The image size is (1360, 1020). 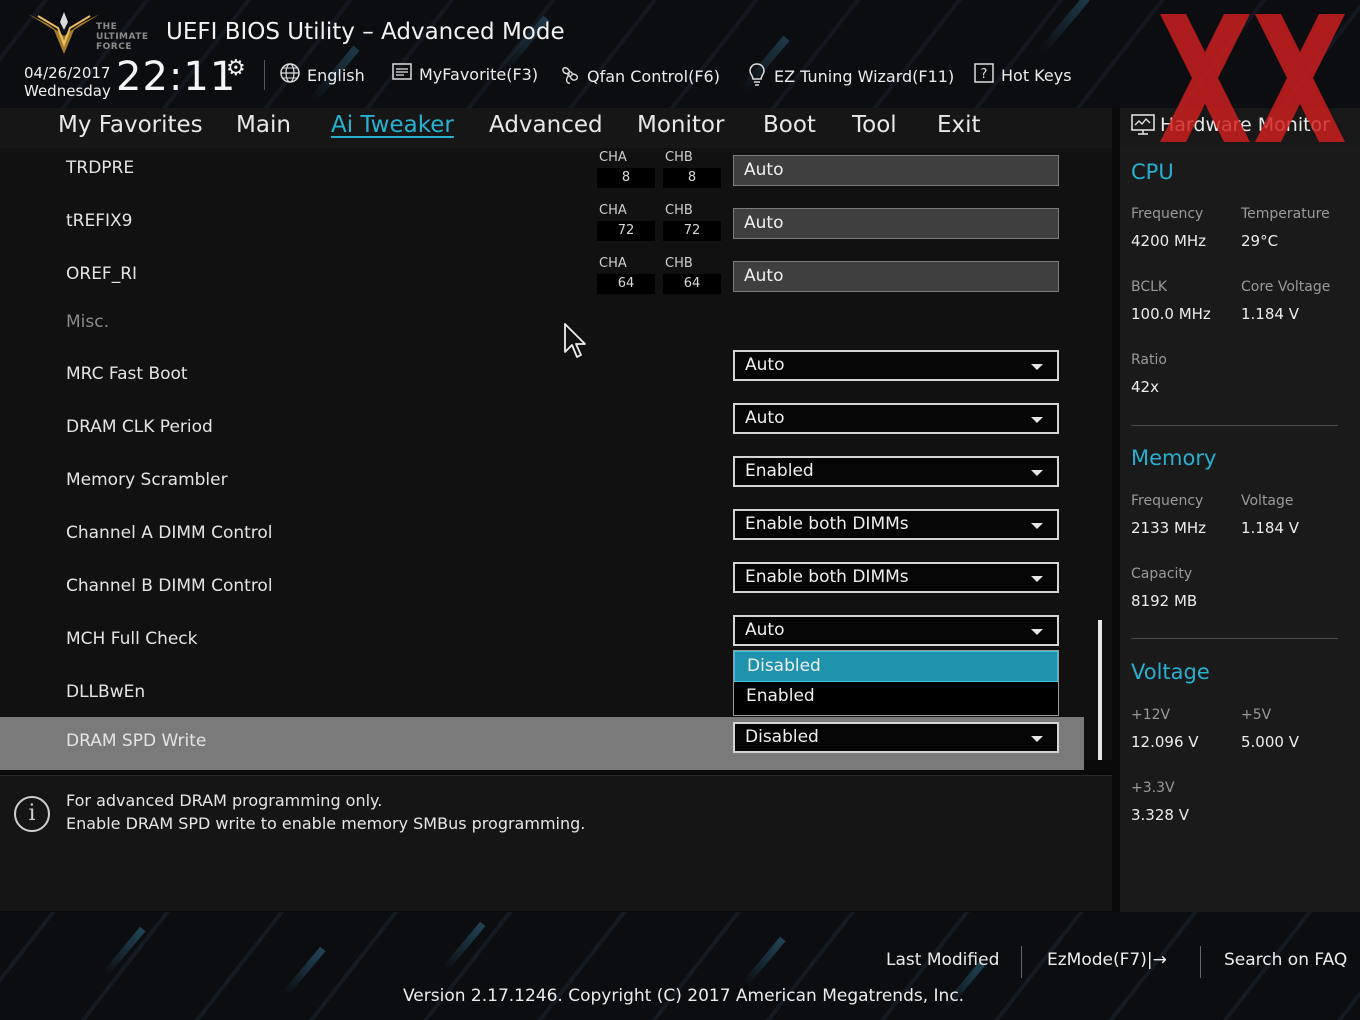 I want to click on tab-my-favorites: My Favorites, so click(x=130, y=125).